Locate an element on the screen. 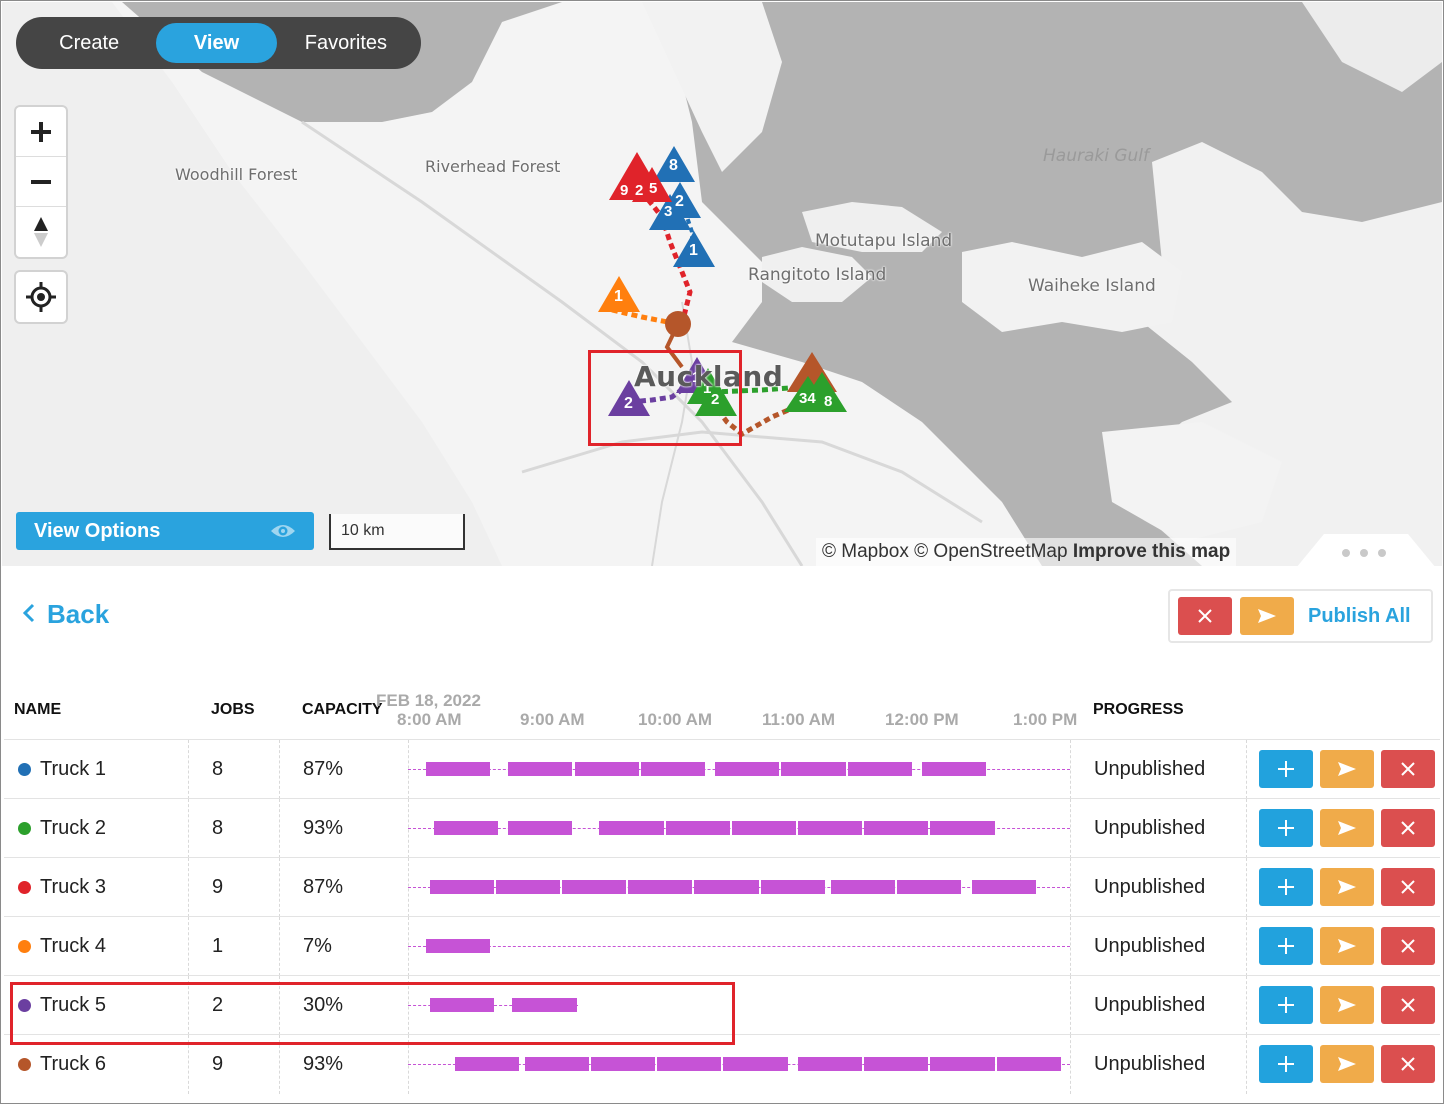 The width and height of the screenshot is (1444, 1104). table-row: Truck 3 9 87% Unpublished is located at coordinates (722, 887).